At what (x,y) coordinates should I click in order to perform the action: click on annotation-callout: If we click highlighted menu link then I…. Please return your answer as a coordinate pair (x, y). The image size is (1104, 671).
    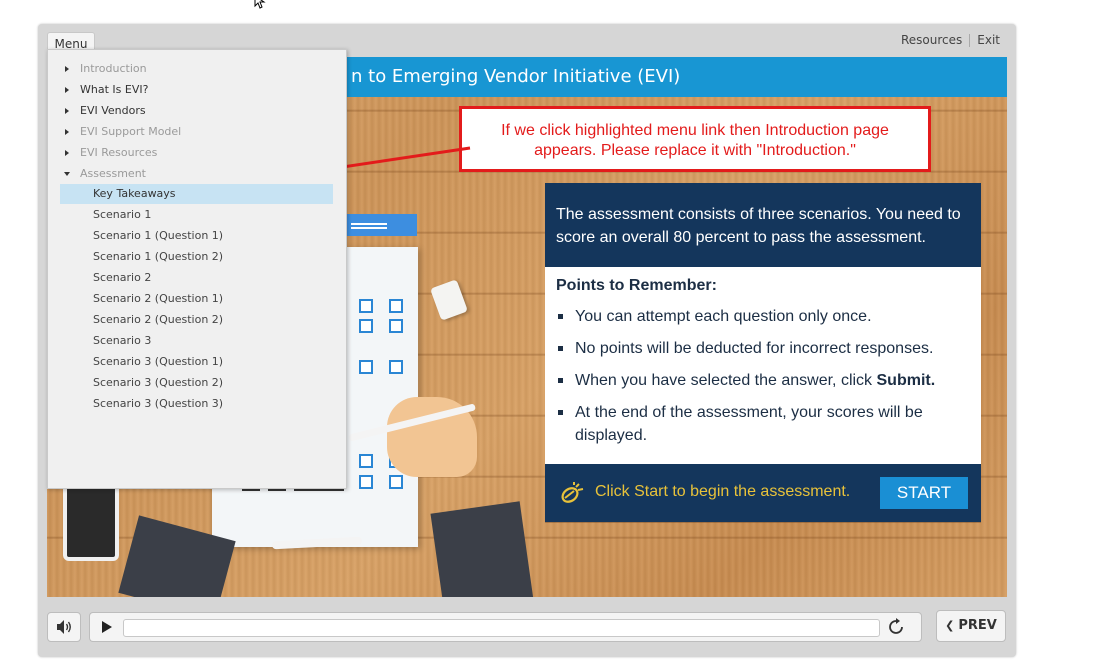
    Looking at the image, I should click on (695, 139).